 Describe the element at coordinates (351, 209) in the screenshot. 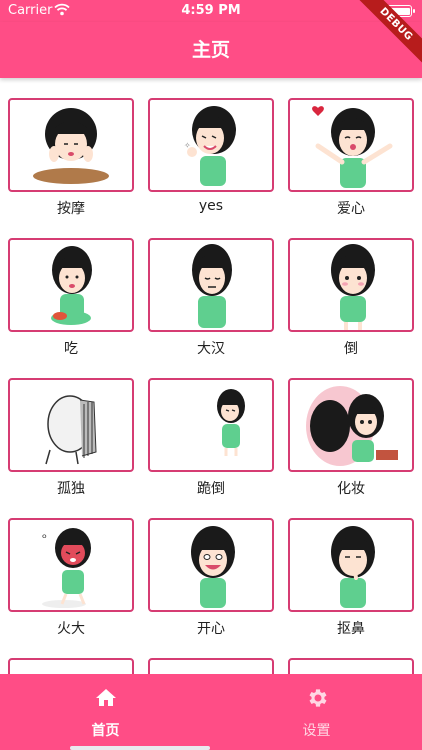

I see `sticker-label: 爱心` at that location.